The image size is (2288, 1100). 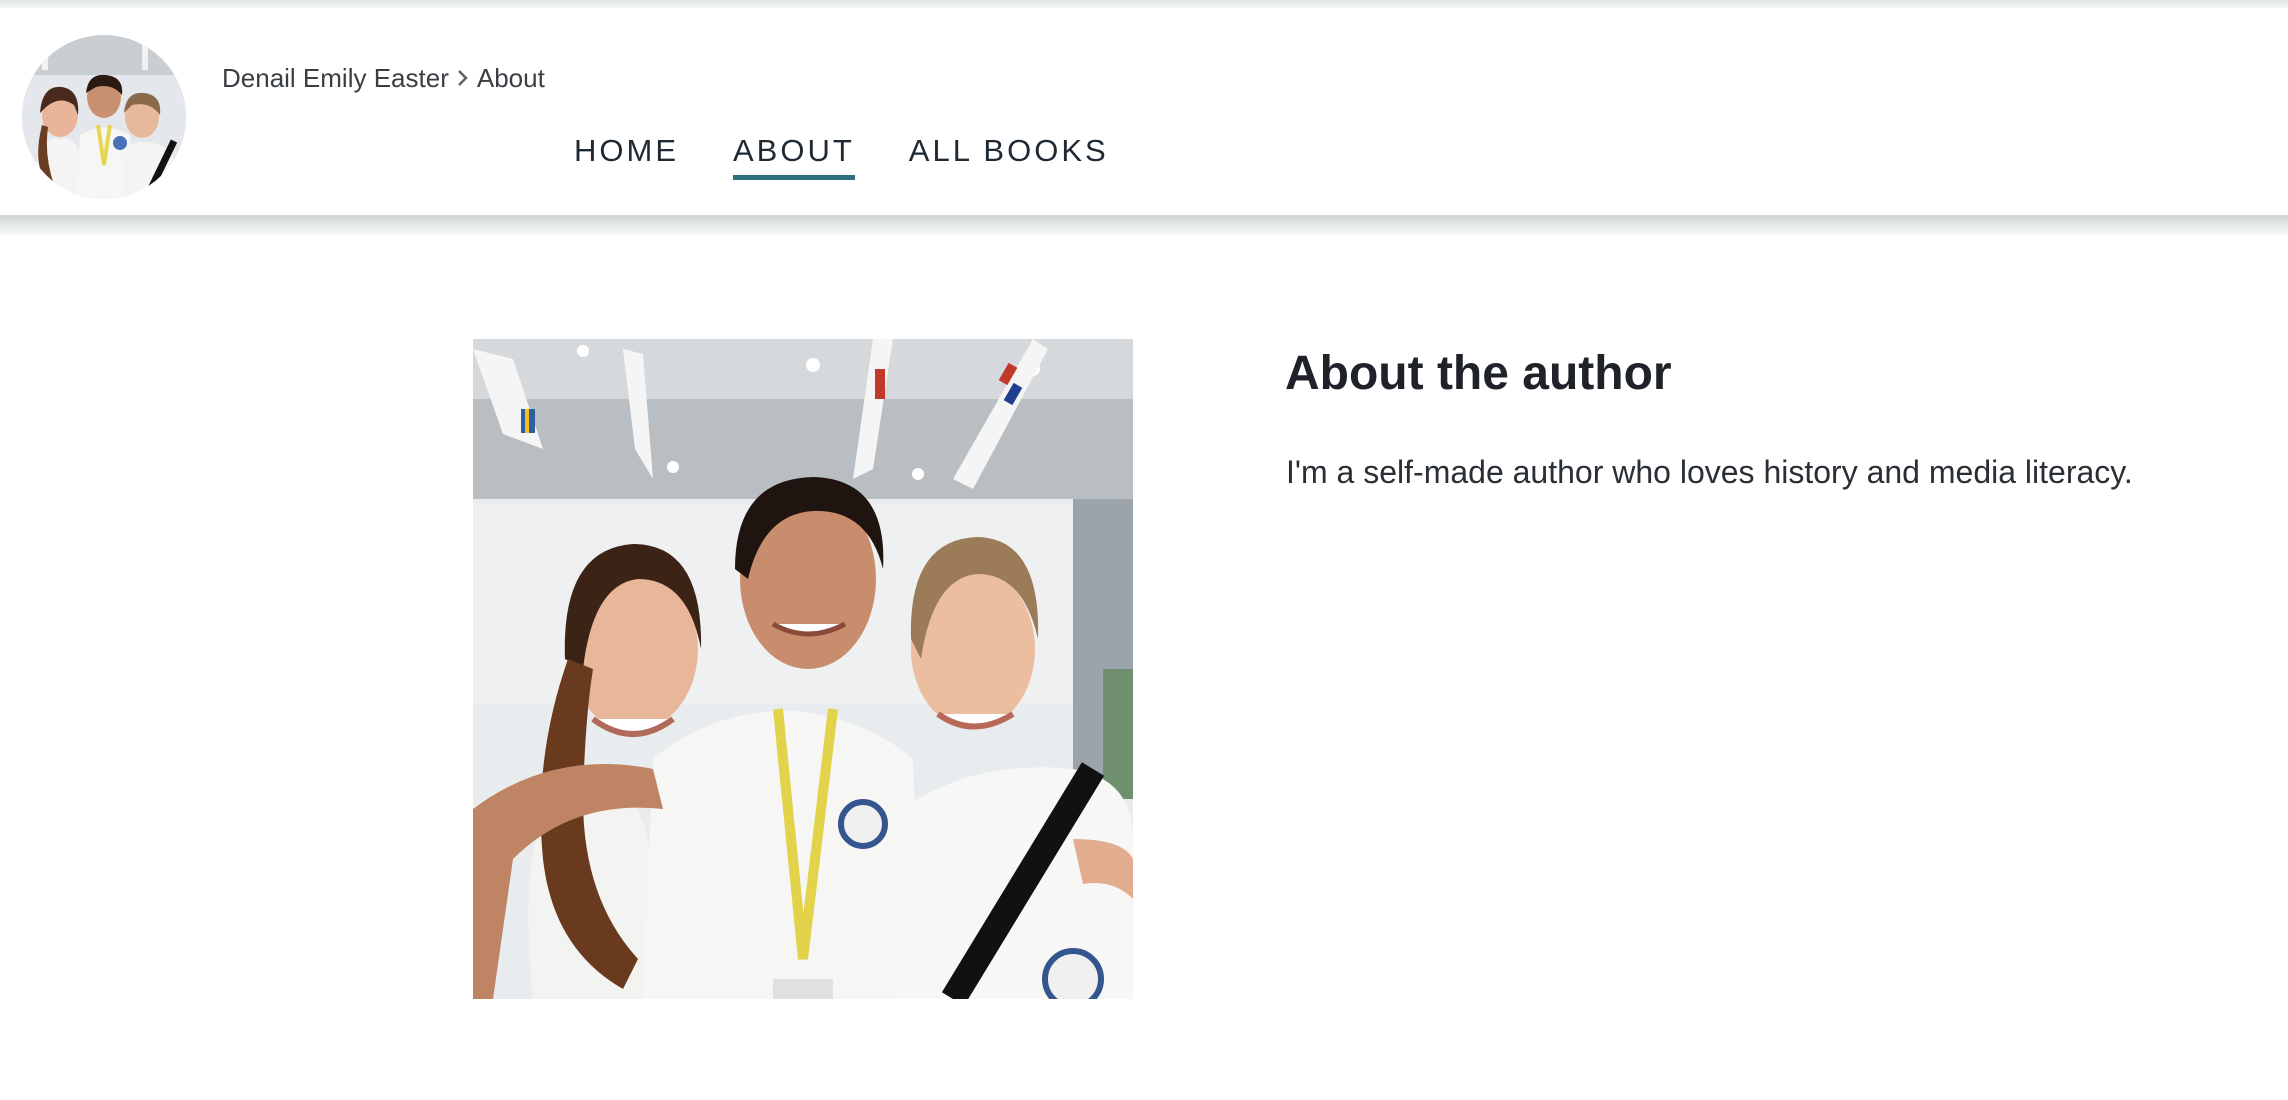 What do you see at coordinates (1009, 155) in the screenshot?
I see `nav-all-books: ALL BOOKS` at bounding box center [1009, 155].